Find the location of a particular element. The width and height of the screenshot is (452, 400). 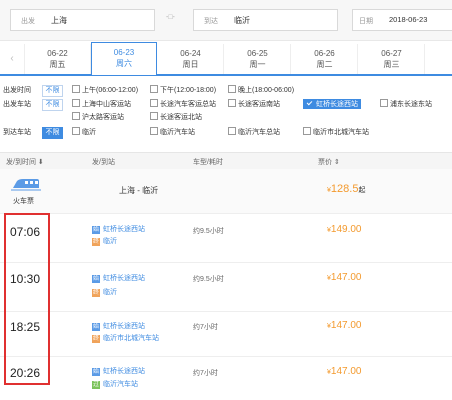

to-station-label: 临沂 is located at coordinates (110, 241).